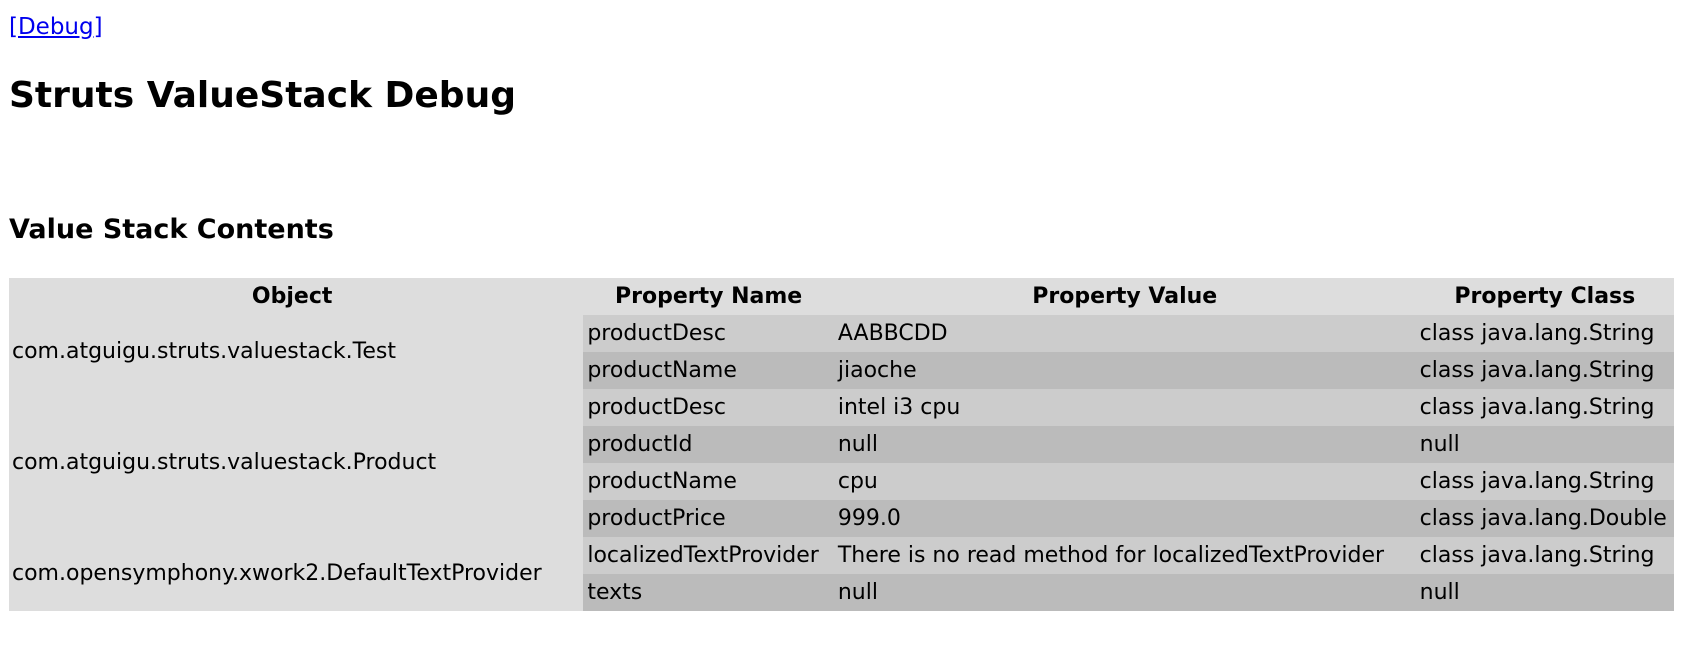  What do you see at coordinates (1124, 370) in the screenshot?
I see `property-value-cell: jiaoche` at bounding box center [1124, 370].